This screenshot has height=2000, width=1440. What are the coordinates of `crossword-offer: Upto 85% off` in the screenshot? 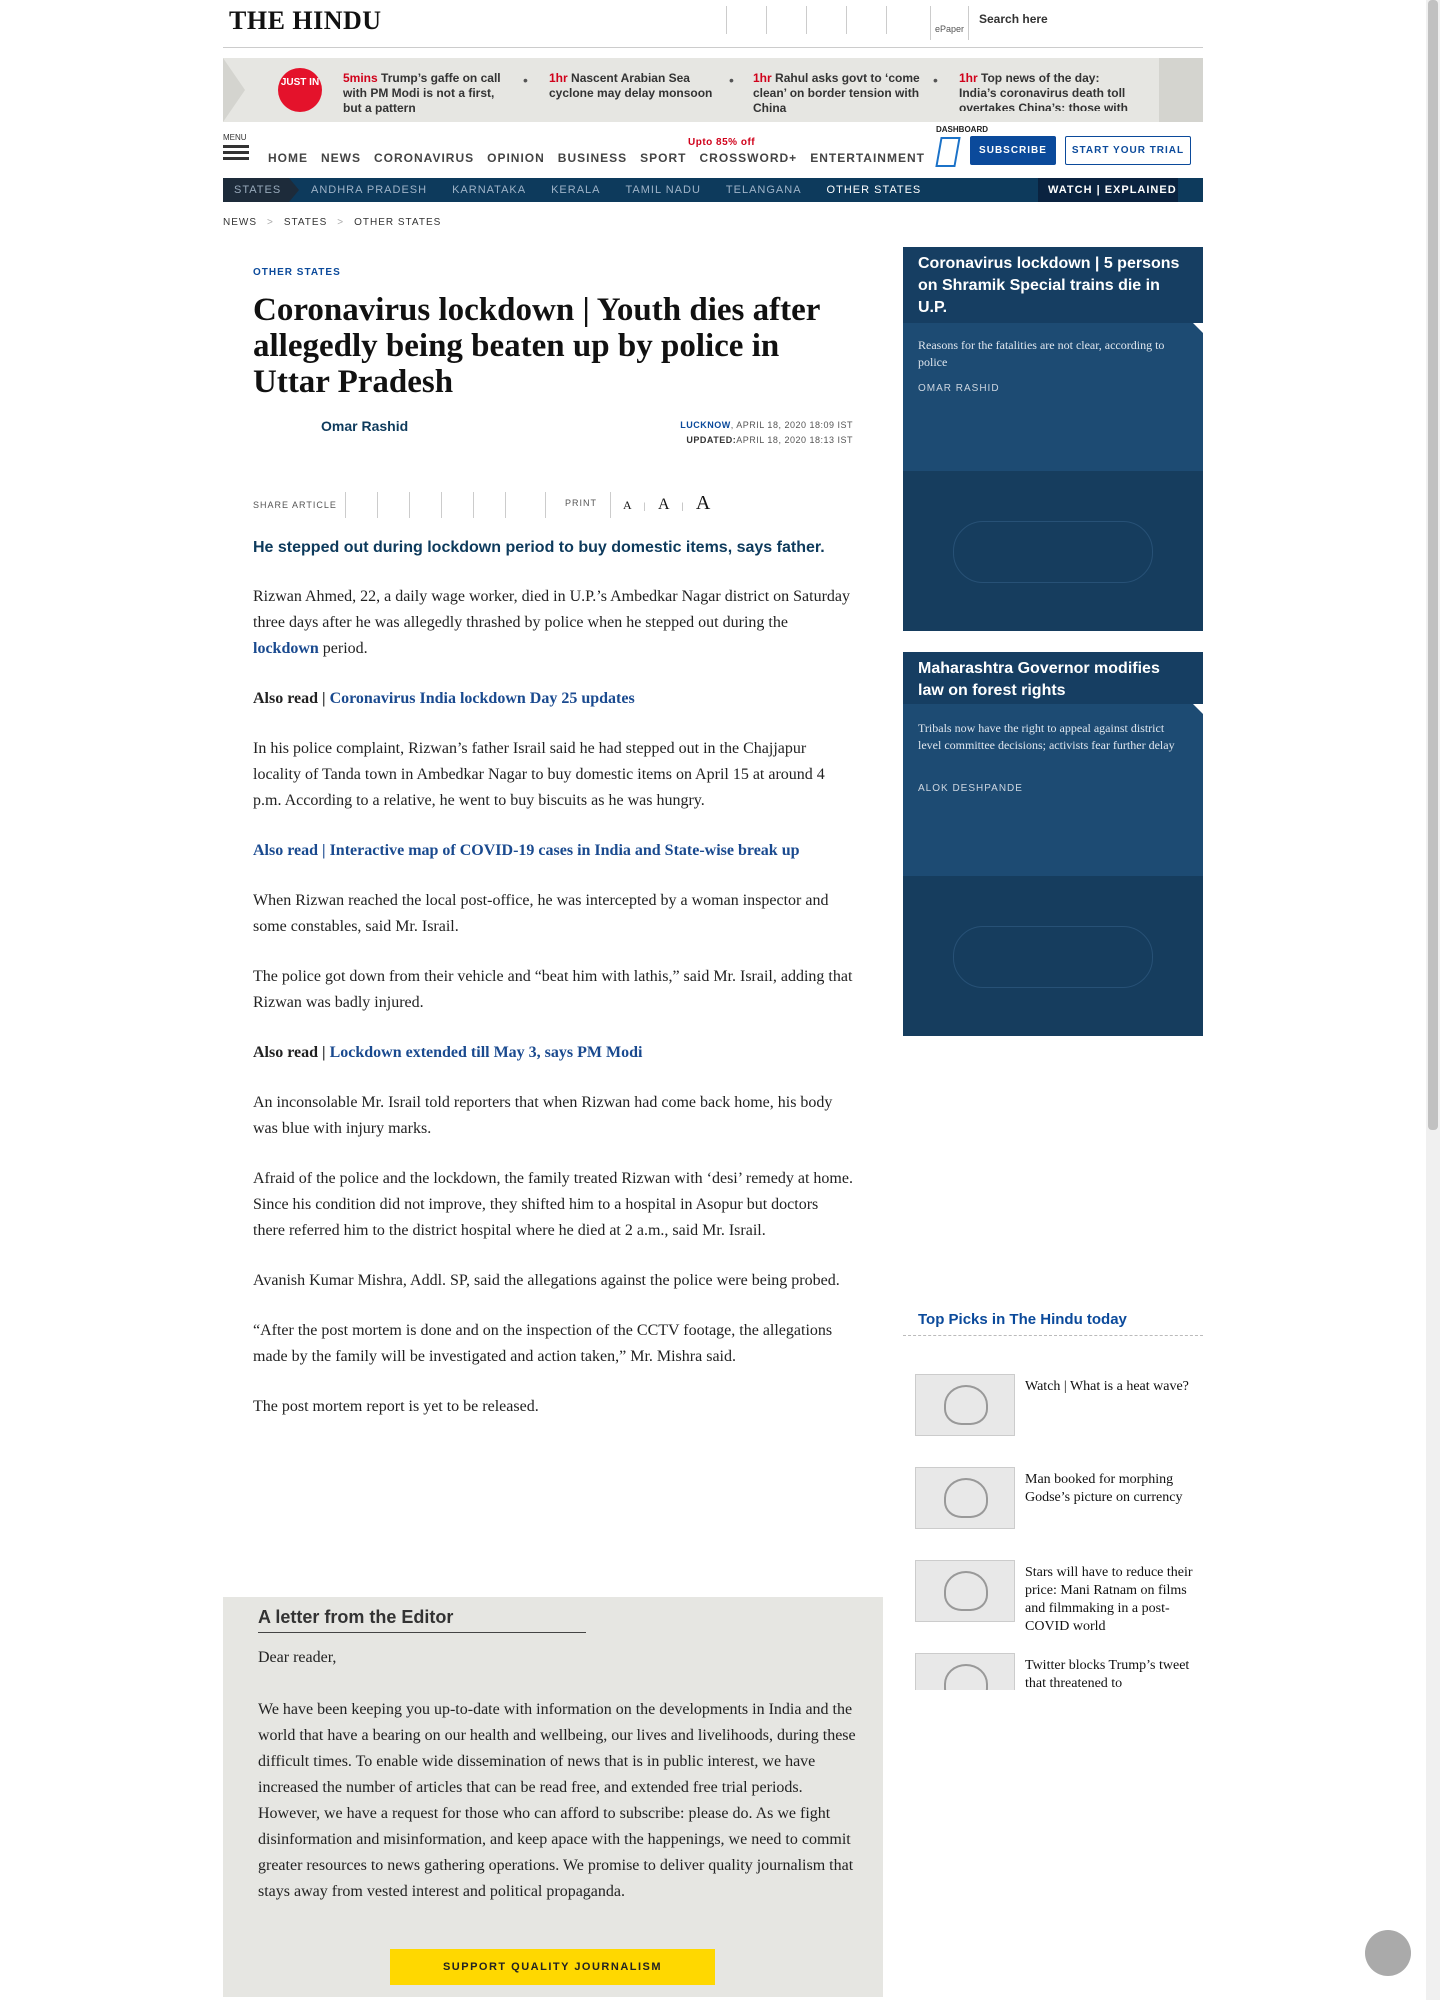 It's located at (722, 142).